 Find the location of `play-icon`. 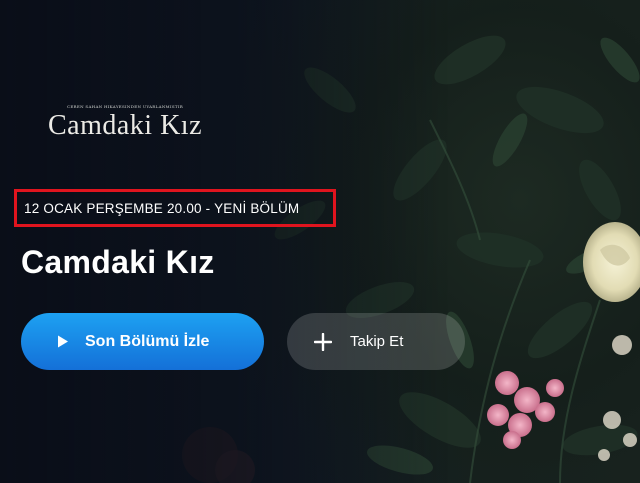

play-icon is located at coordinates (64, 342).